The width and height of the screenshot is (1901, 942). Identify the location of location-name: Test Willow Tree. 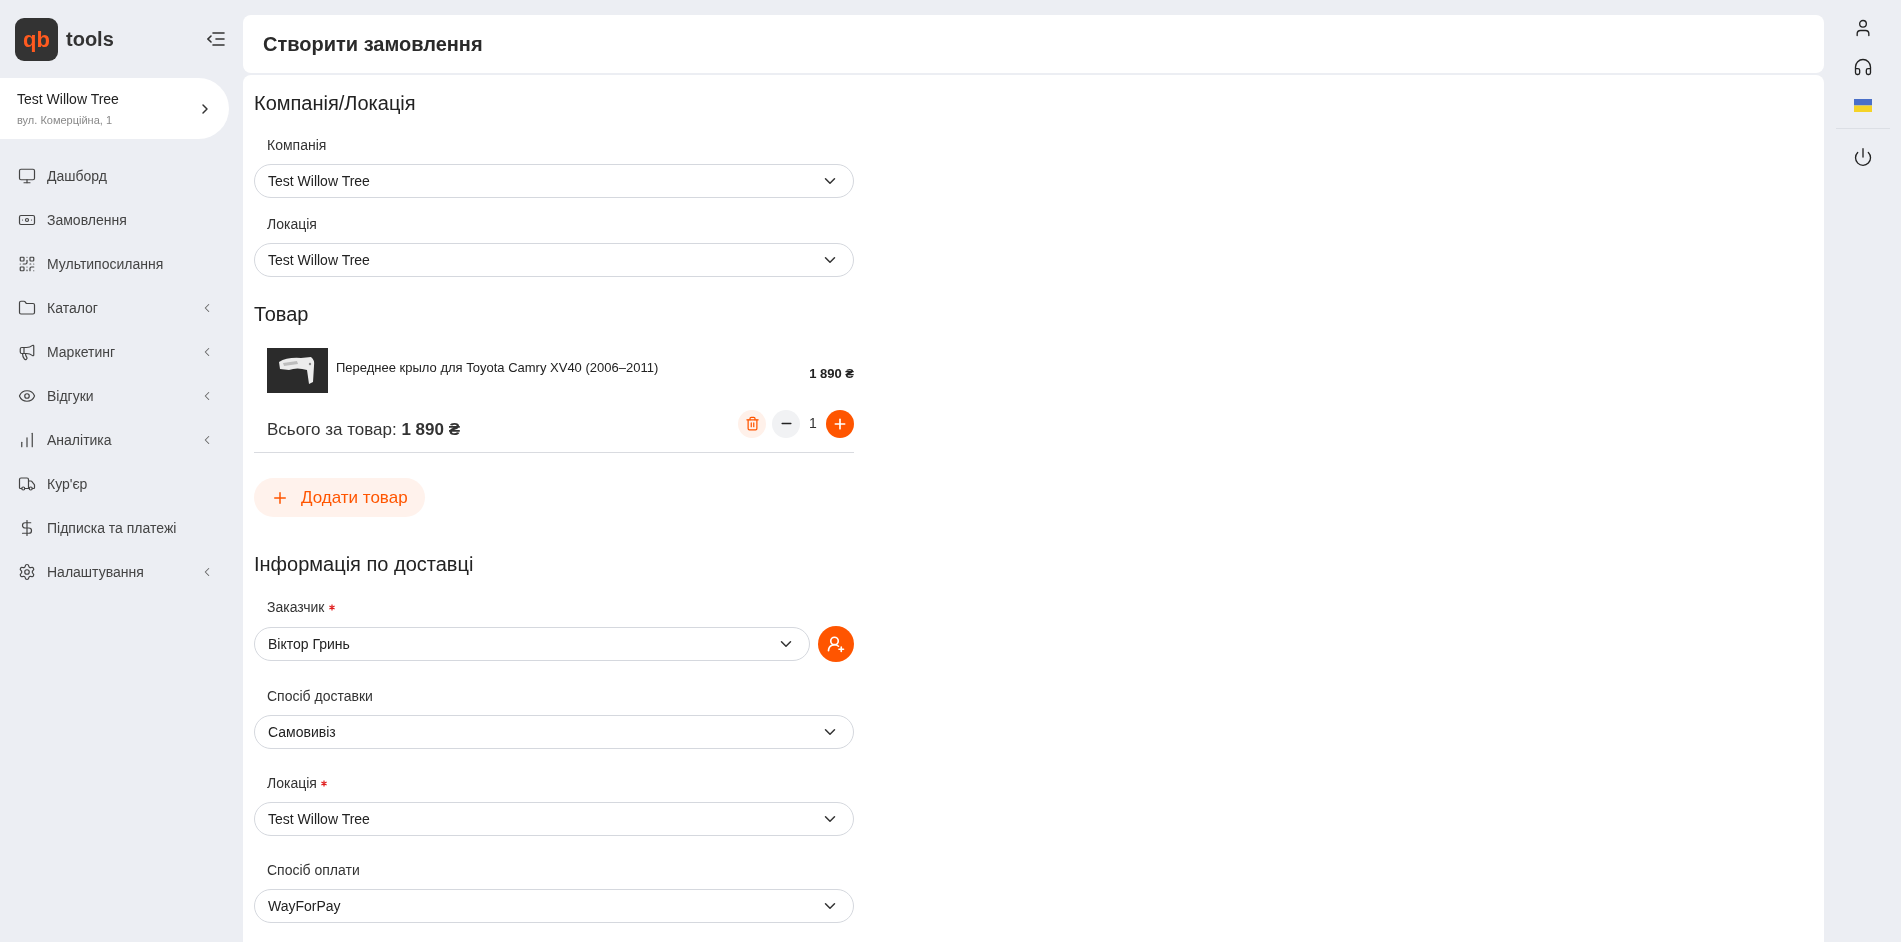
(68, 99).